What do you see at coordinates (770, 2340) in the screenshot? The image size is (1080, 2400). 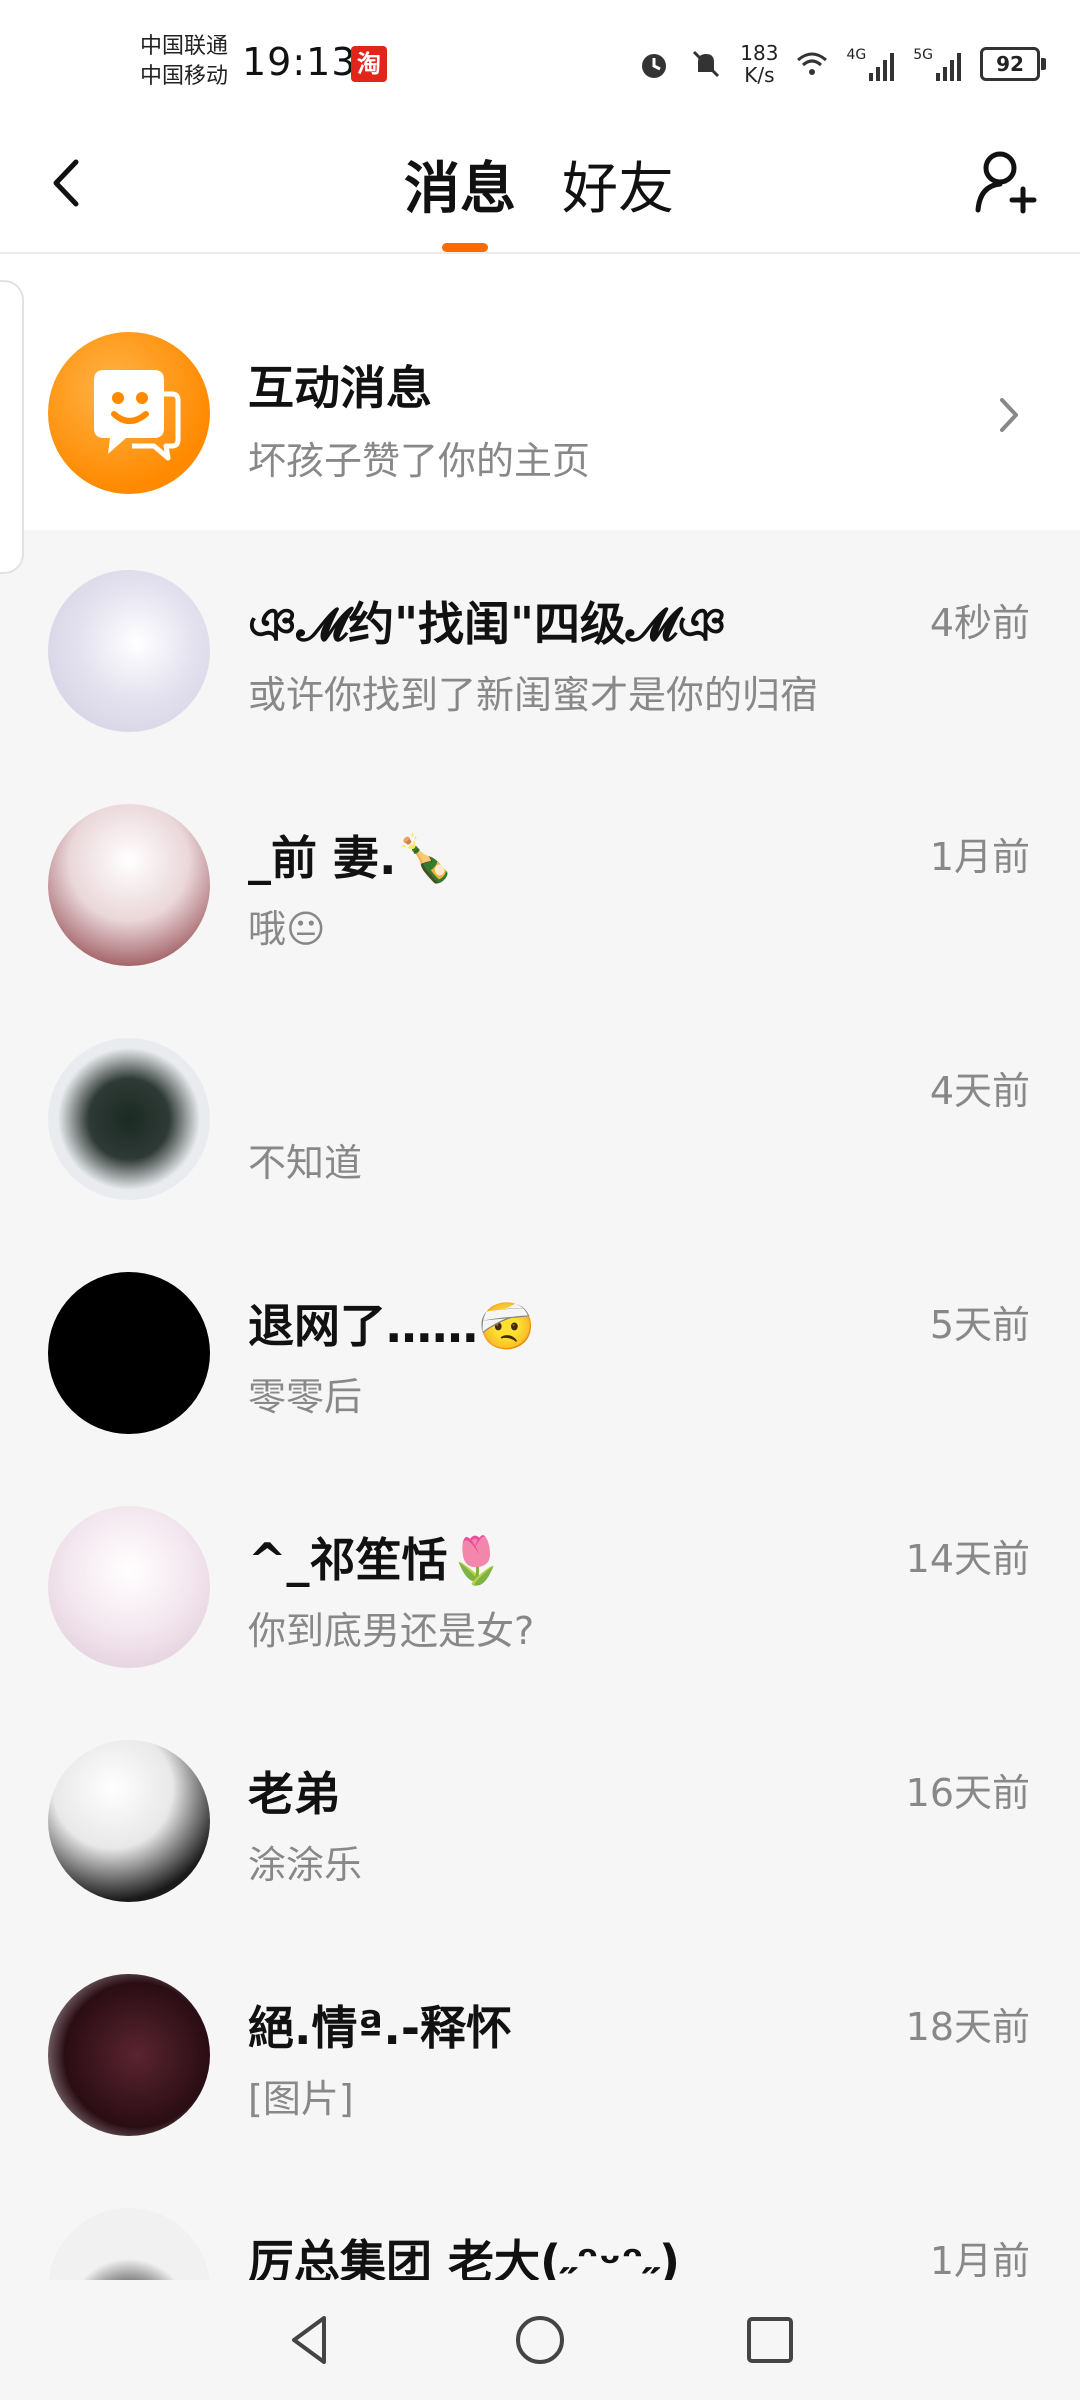 I see `nav-recents-icon` at bounding box center [770, 2340].